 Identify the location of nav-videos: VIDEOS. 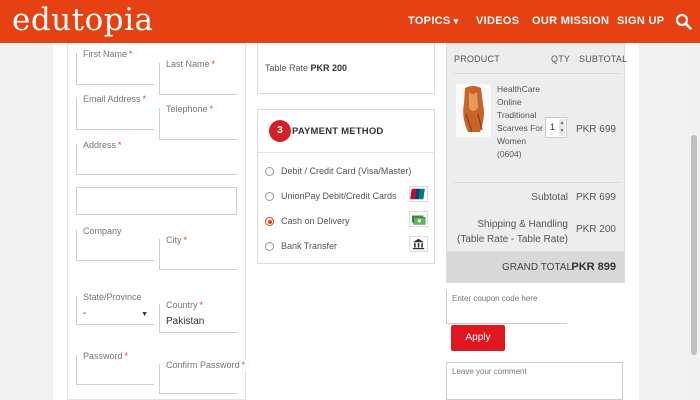
(497, 21).